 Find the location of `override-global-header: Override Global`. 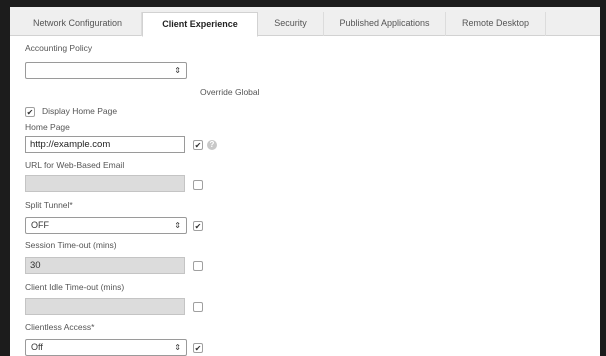

override-global-header: Override Global is located at coordinates (230, 92).